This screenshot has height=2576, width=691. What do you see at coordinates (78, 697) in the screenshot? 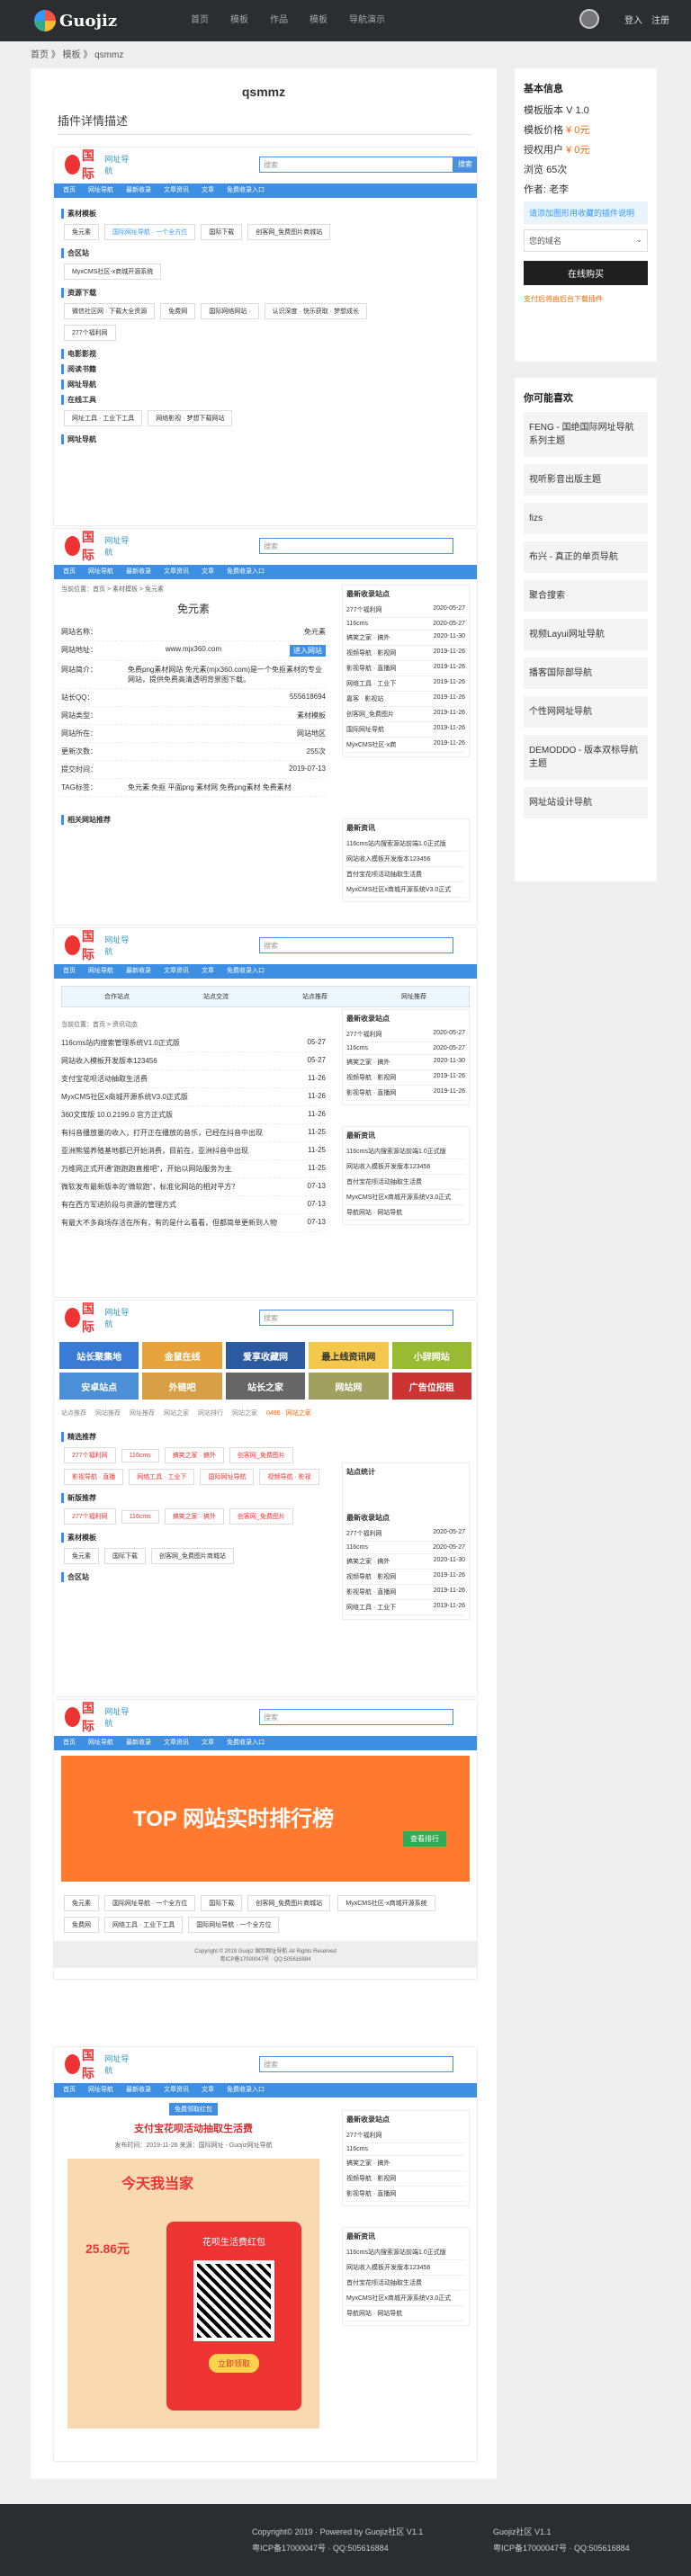
I see `preview-element: 站长QQ：` at bounding box center [78, 697].